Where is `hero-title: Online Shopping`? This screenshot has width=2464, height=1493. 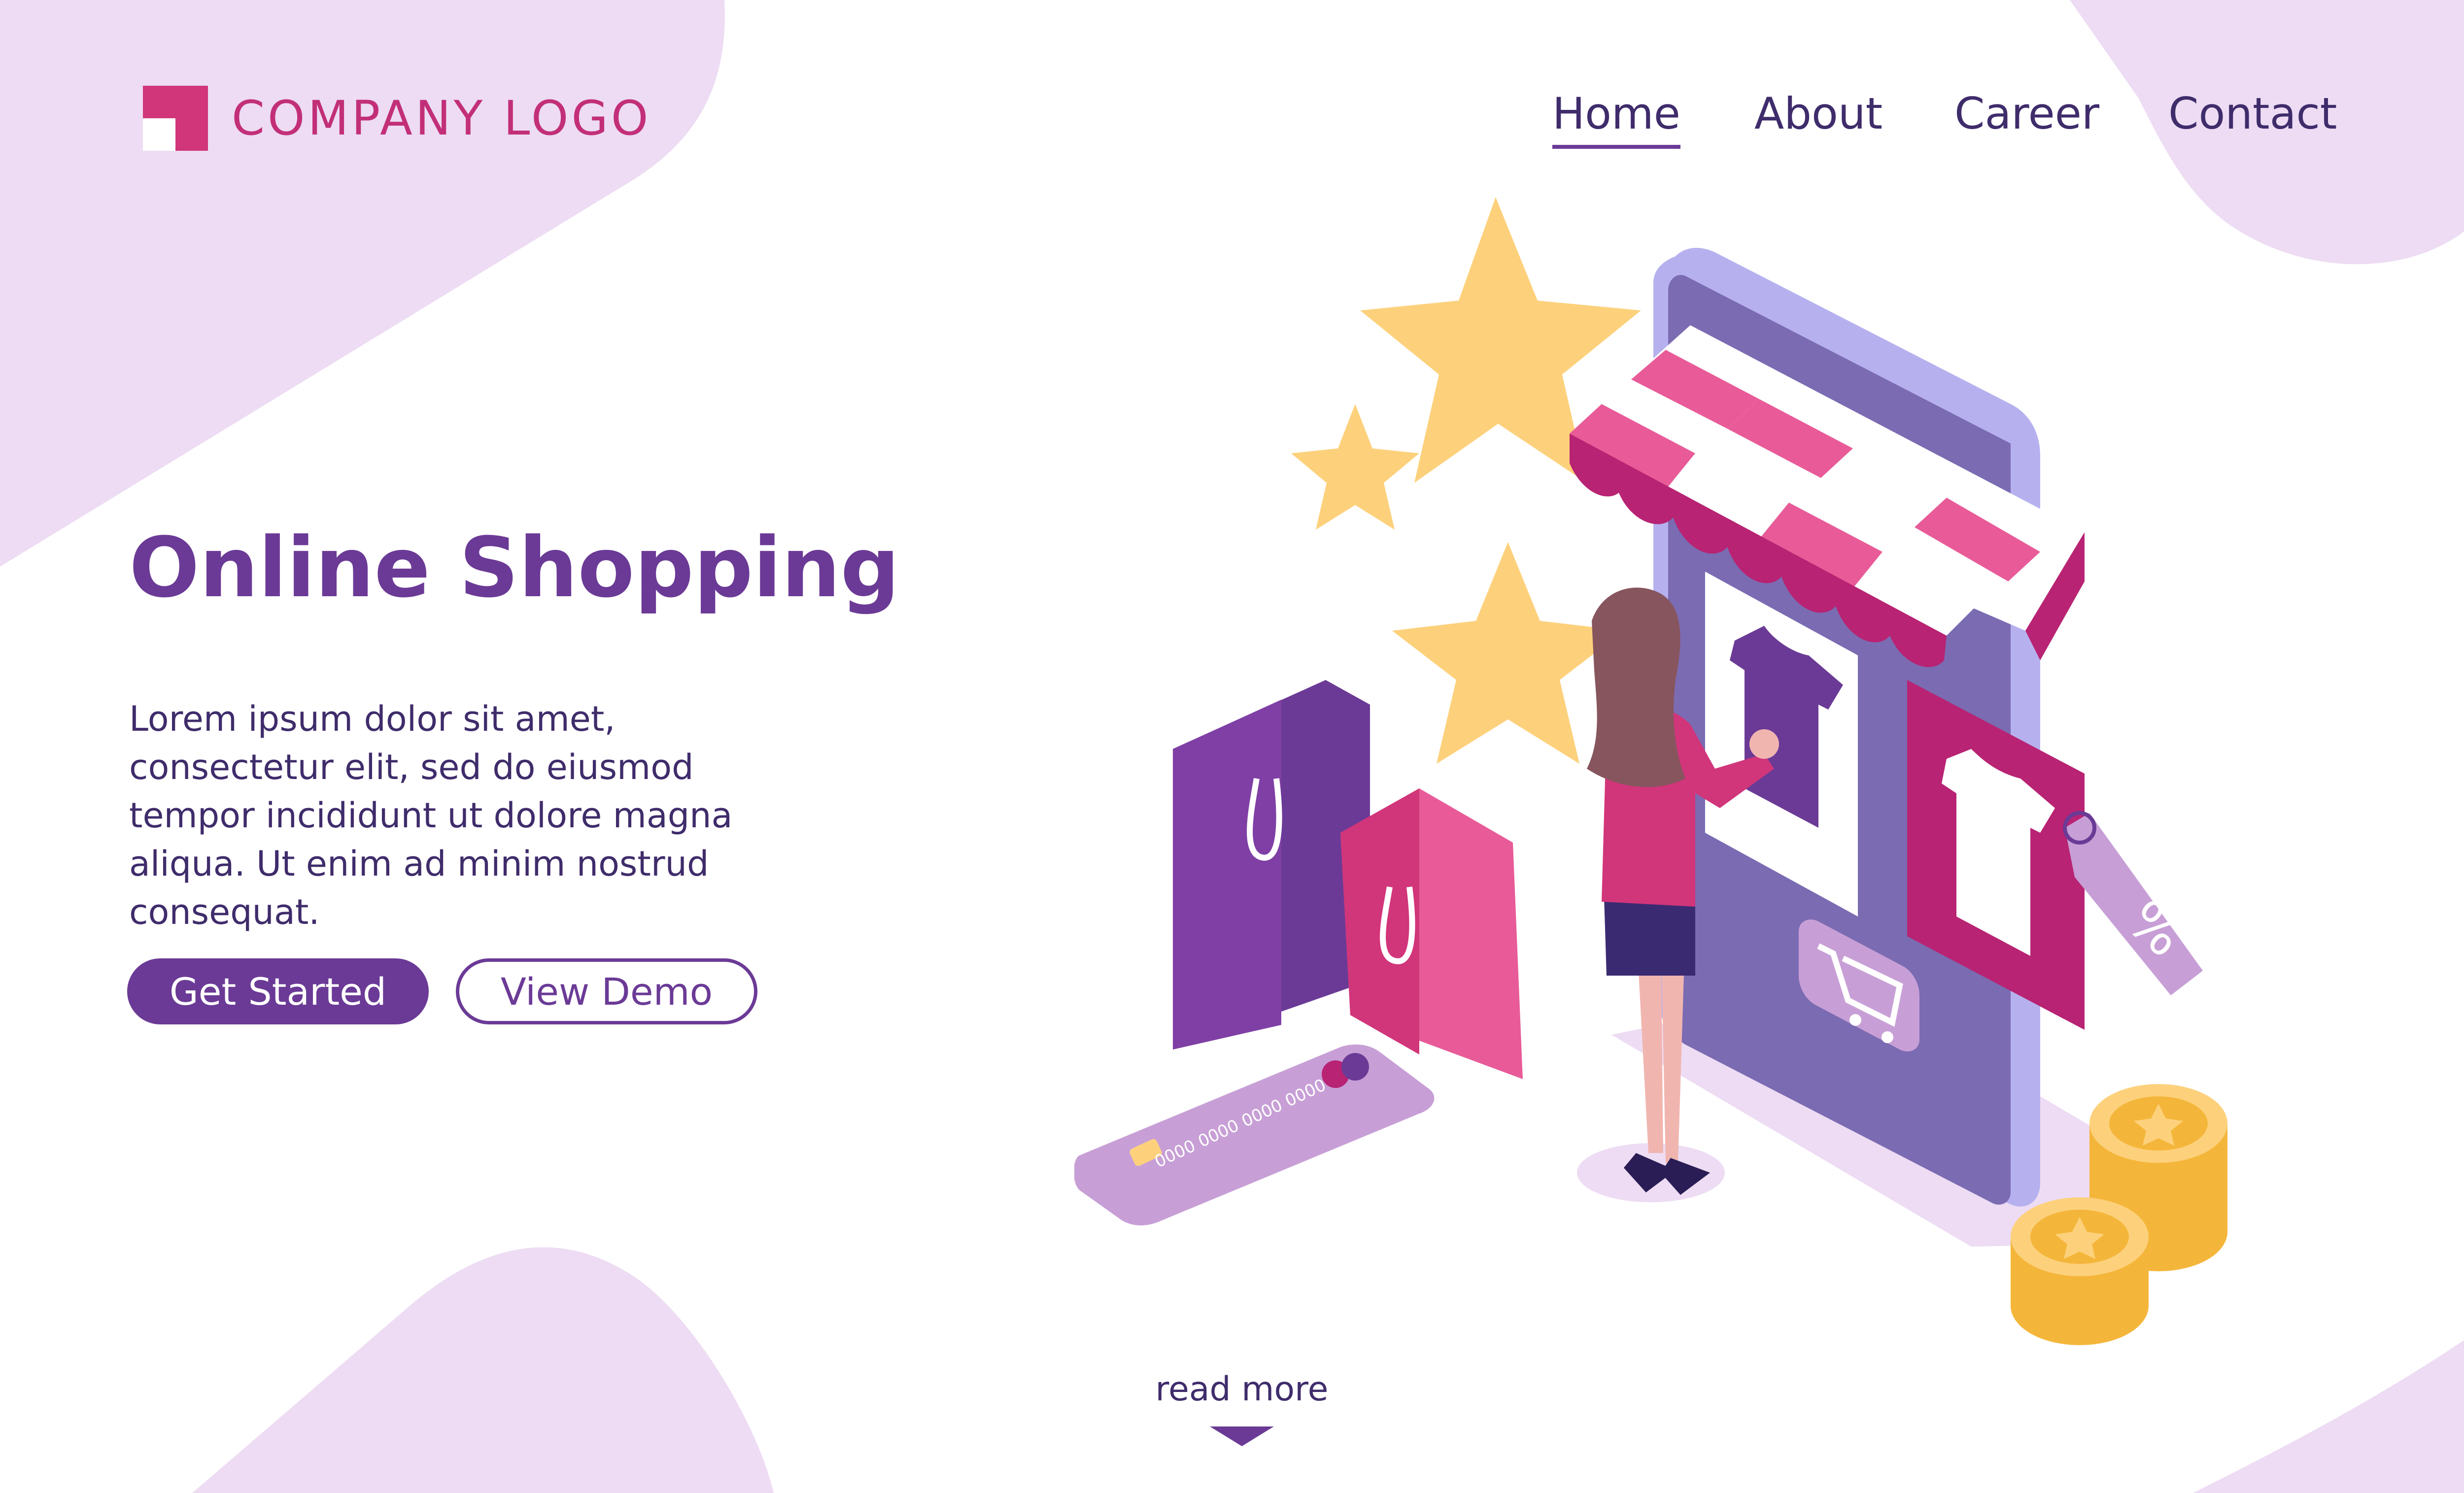
hero-title: Online Shopping is located at coordinates (514, 568).